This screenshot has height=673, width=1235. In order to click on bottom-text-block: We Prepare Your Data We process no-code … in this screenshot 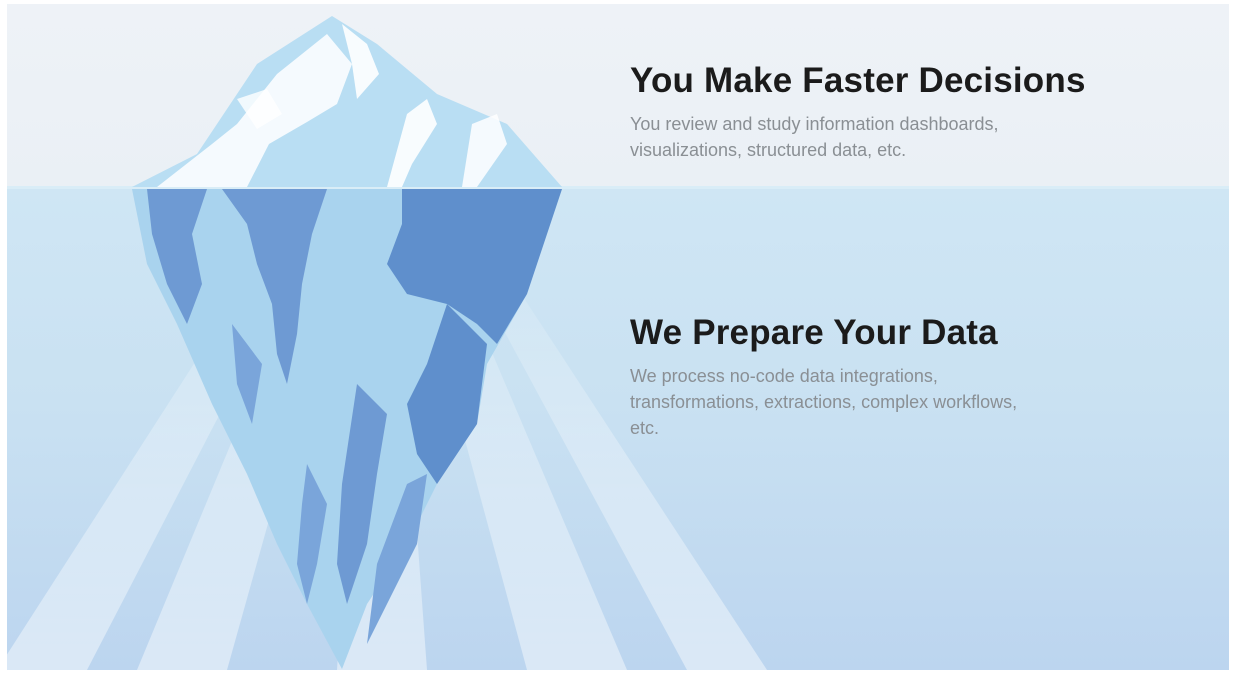, I will do `click(910, 377)`.